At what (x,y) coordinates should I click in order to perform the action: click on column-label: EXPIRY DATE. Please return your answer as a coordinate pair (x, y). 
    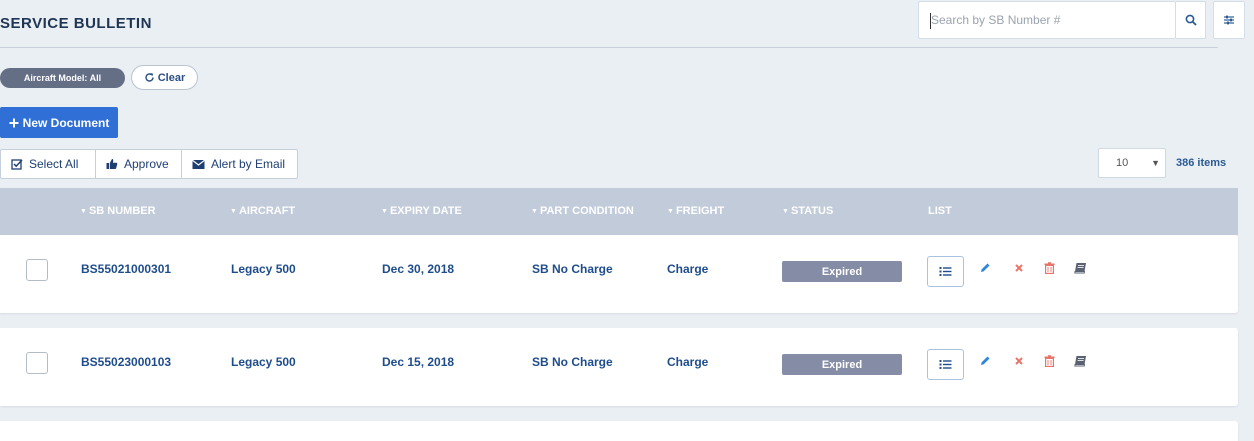
    Looking at the image, I should click on (425, 211).